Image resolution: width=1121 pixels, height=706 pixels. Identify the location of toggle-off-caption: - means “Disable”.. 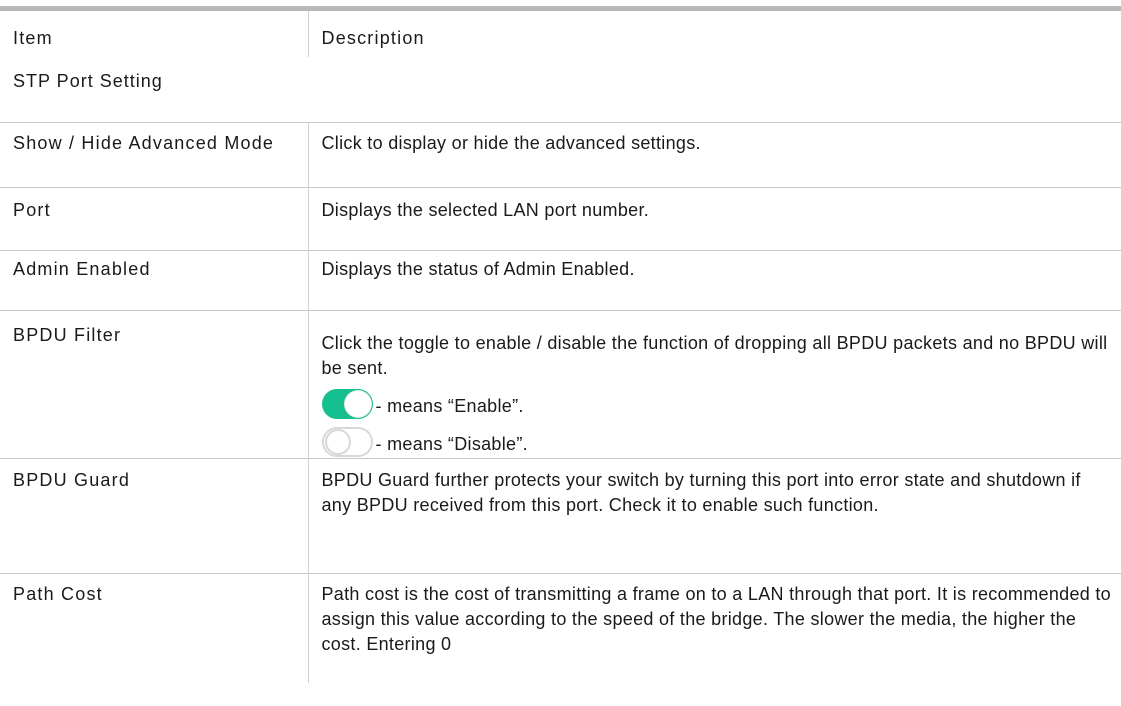
(451, 443).